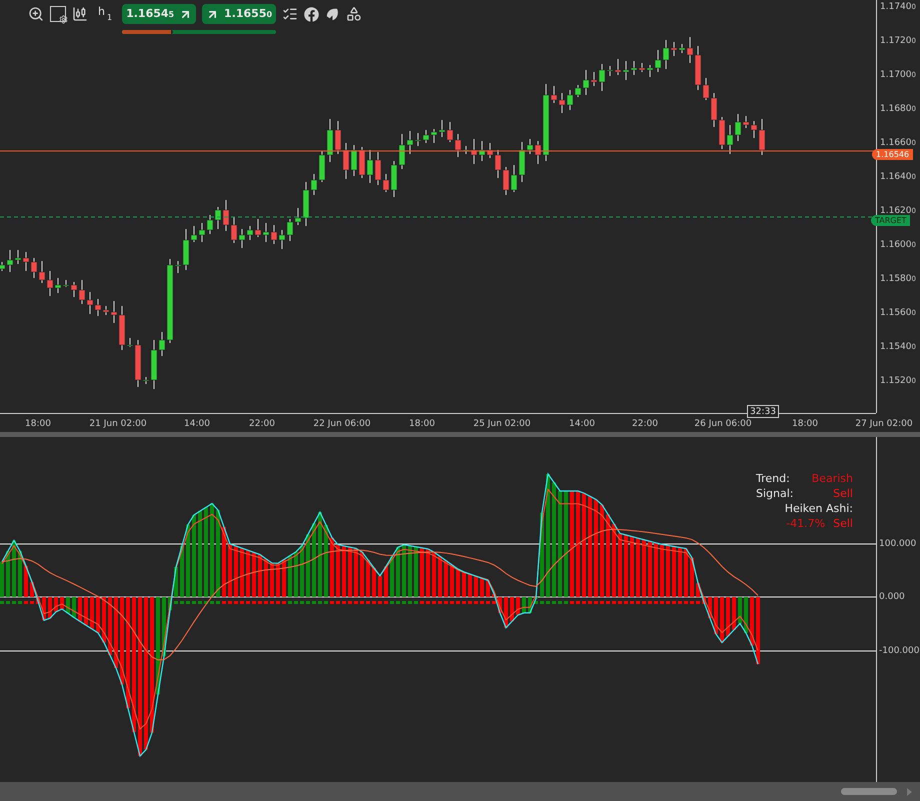 This screenshot has width=920, height=801. I want to click on level-axis-label: 100.000, so click(897, 544).